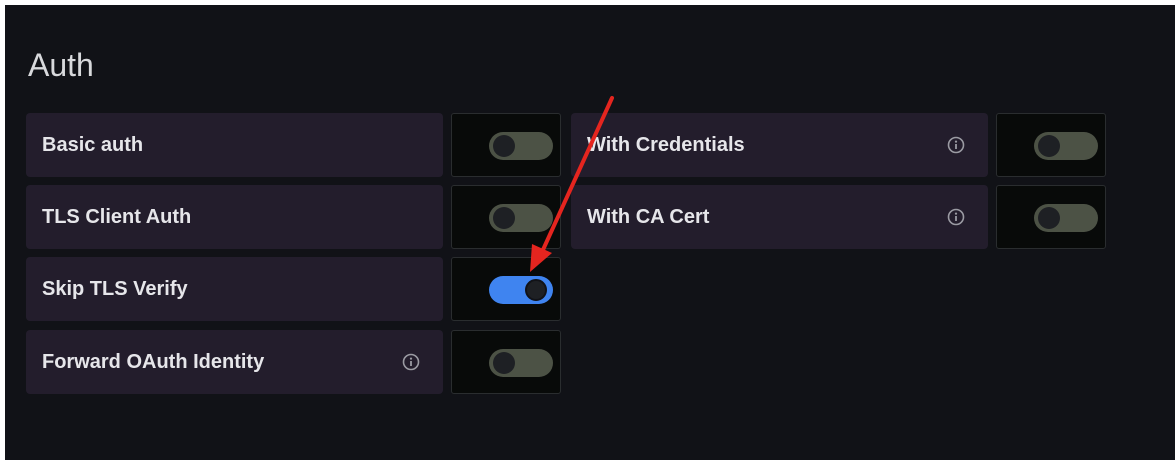 This screenshot has width=1175, height=463. I want to click on setting-row-forward-oauth-identity: Forward OAuth Identity, so click(294, 362).